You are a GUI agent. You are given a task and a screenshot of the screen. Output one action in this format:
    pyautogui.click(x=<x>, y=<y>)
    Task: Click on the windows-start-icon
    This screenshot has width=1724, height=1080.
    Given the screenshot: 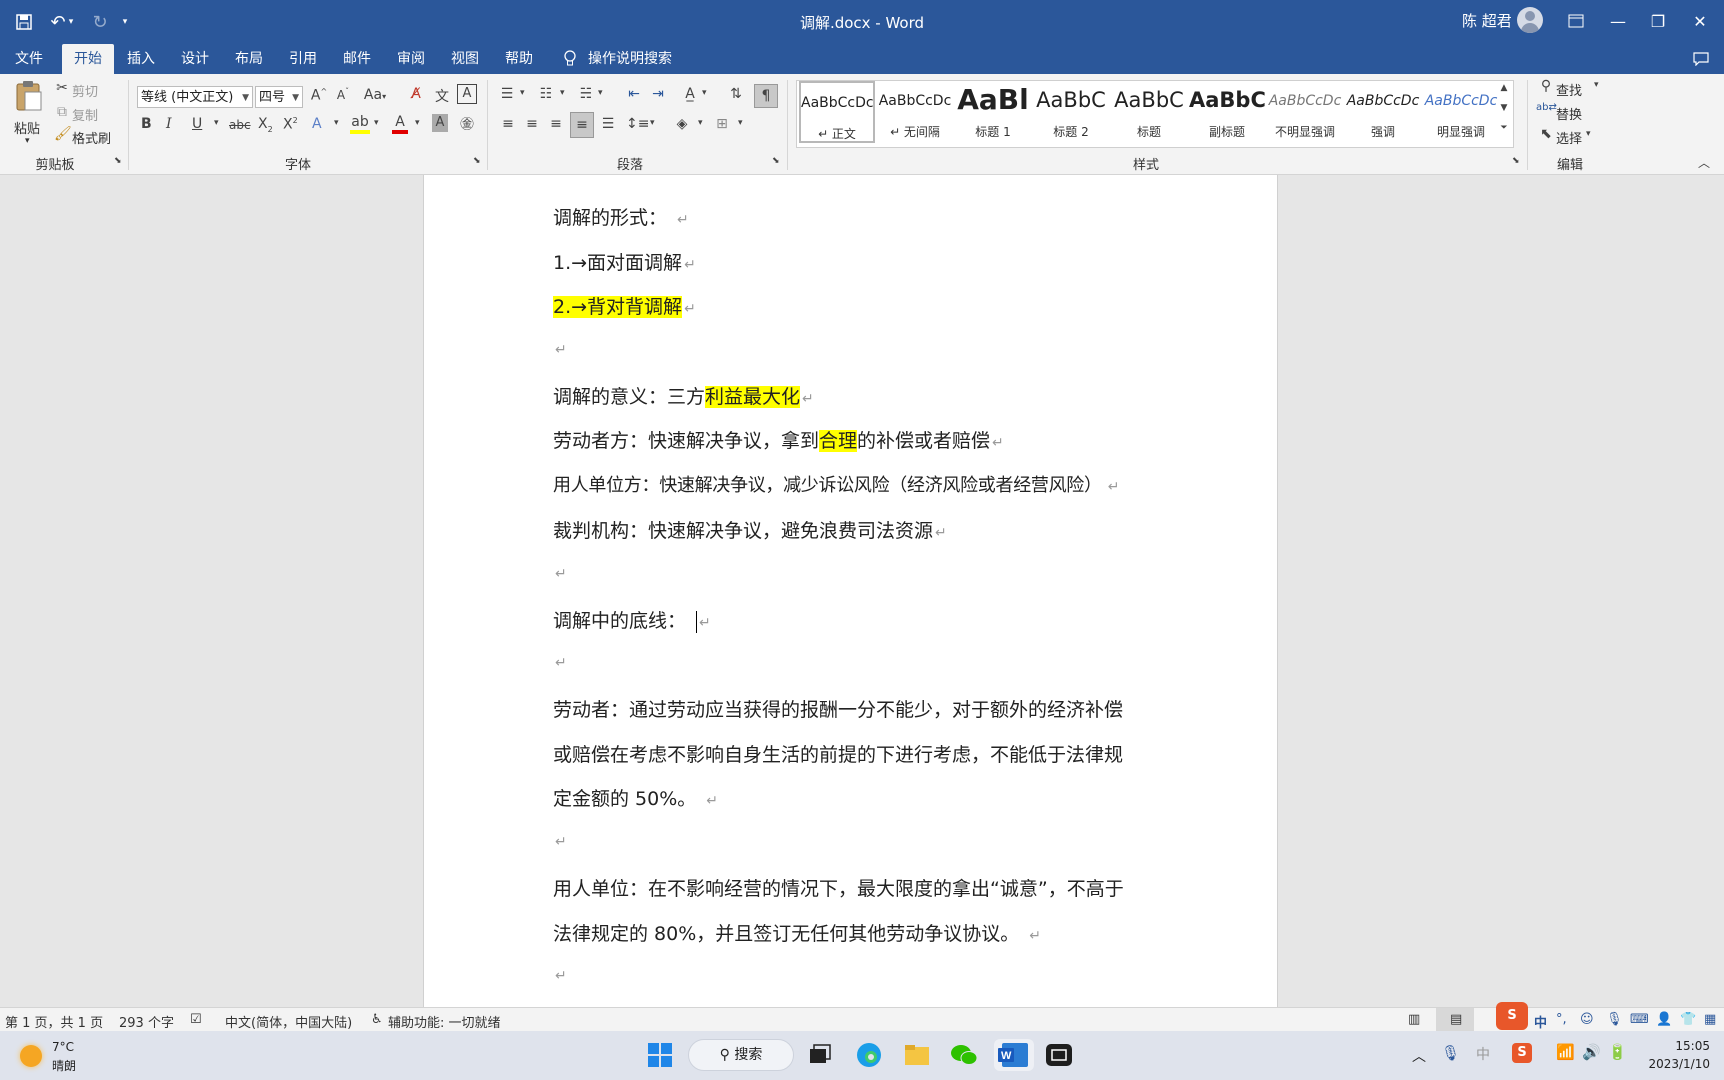 What is the action you would take?
    pyautogui.click(x=660, y=1055)
    